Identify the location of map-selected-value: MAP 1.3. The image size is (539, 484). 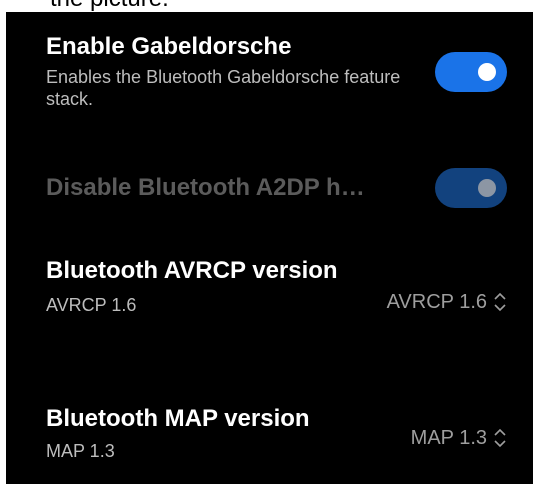
(448, 438).